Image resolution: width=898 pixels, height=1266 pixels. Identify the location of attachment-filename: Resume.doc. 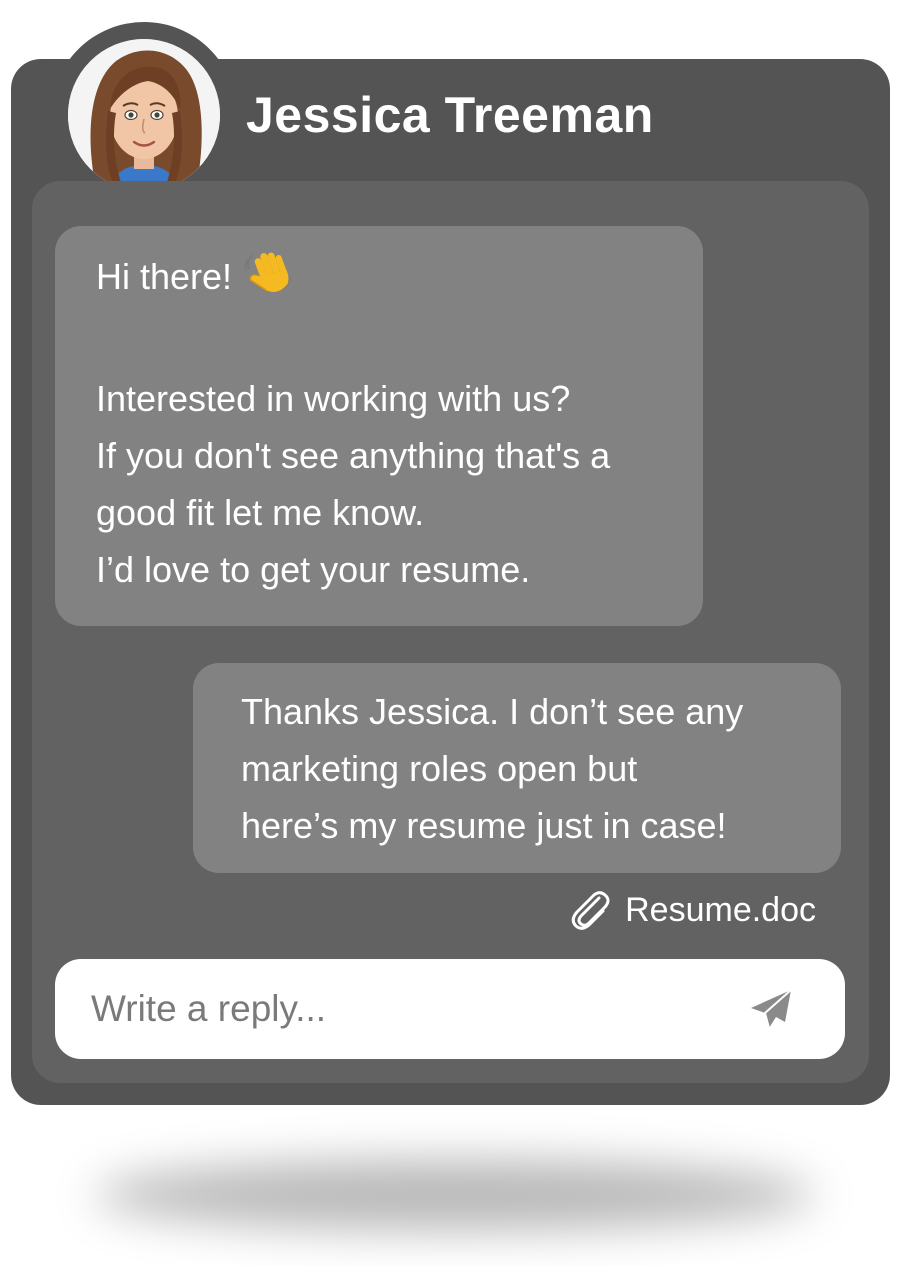
(720, 909).